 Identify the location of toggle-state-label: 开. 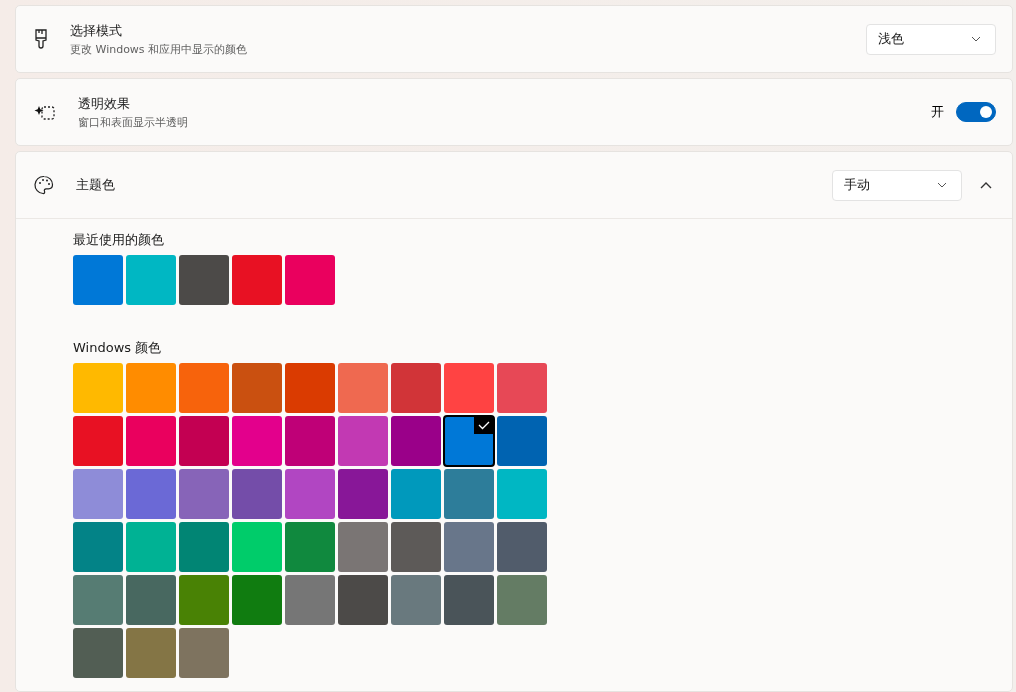
(937, 112).